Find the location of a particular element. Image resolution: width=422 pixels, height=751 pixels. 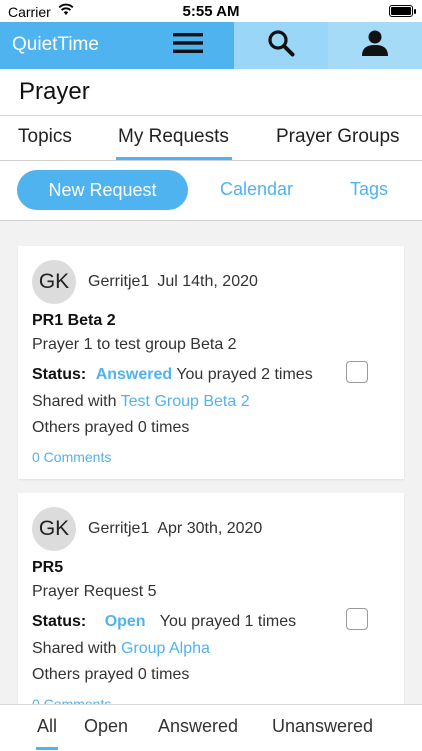

tab-topics: Topics is located at coordinates (45, 137).